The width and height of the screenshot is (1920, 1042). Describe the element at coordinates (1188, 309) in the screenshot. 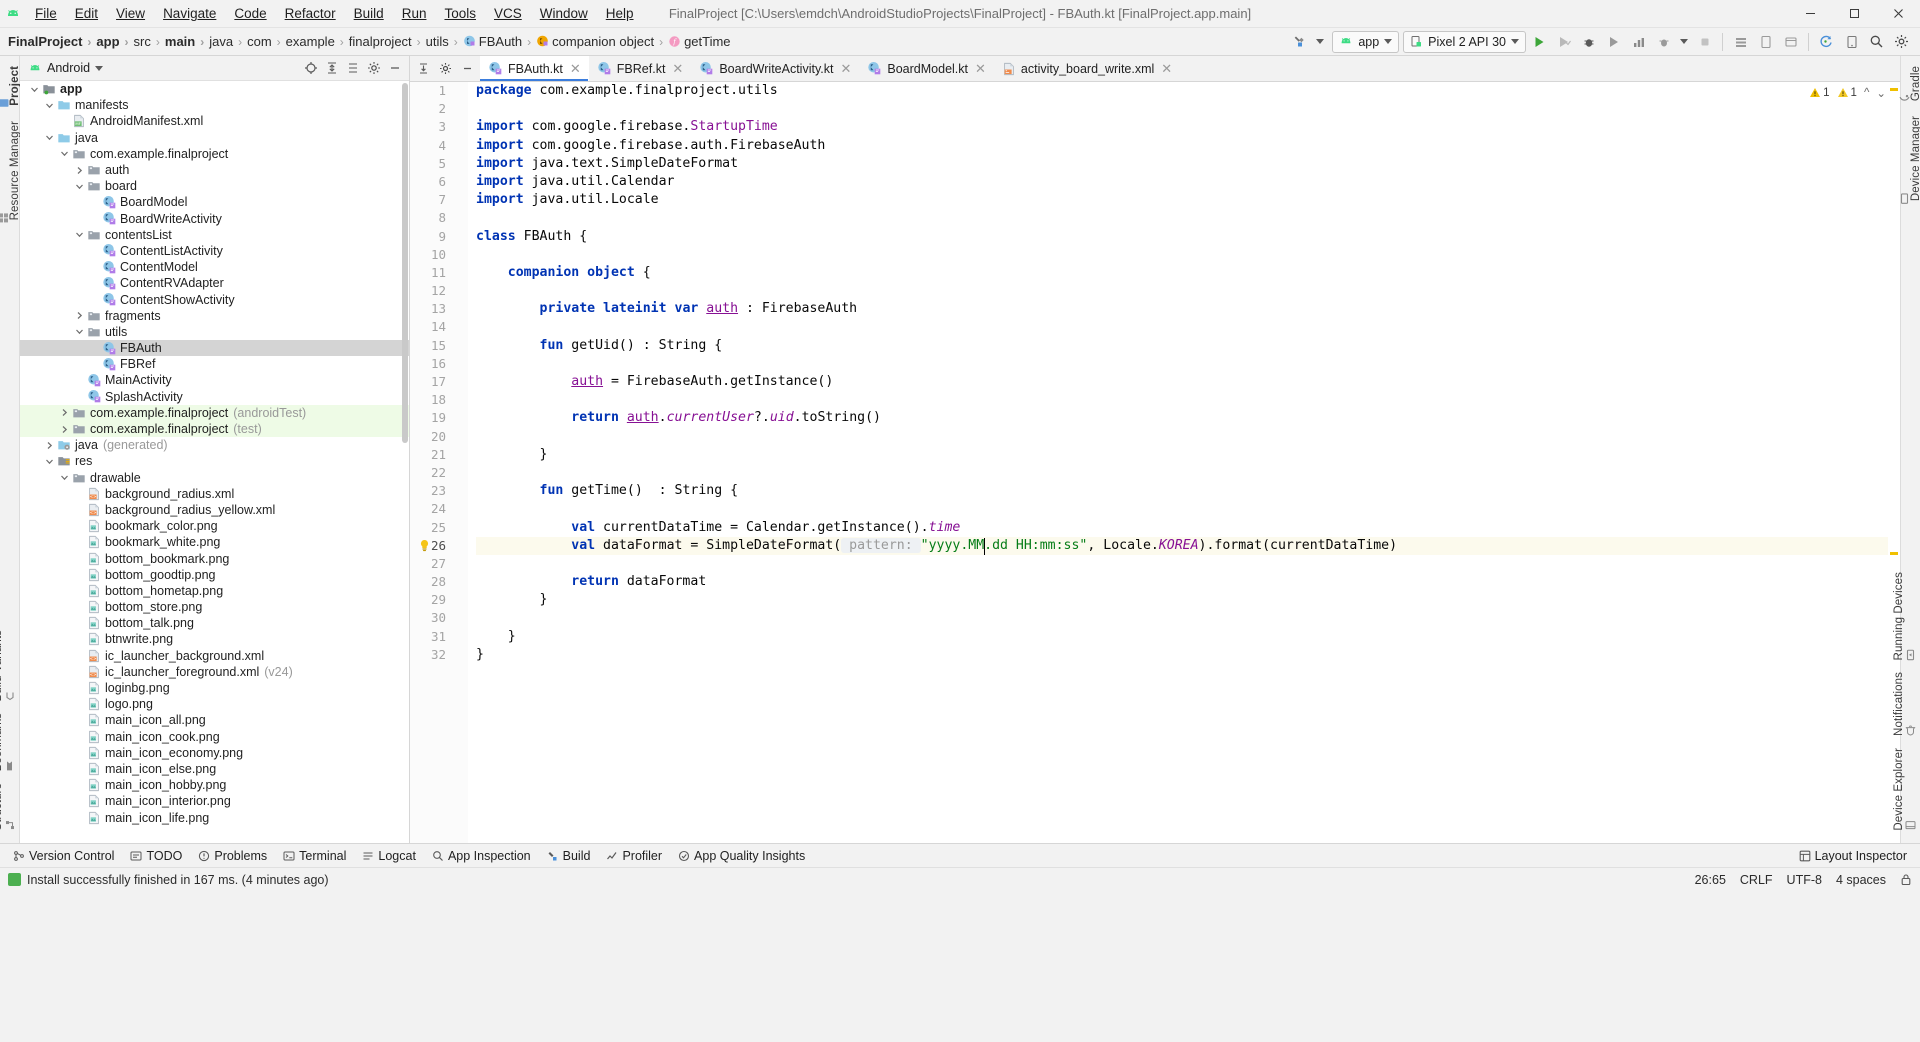

I see `code-line: private lateinit var auth : FirebaseAuth` at that location.